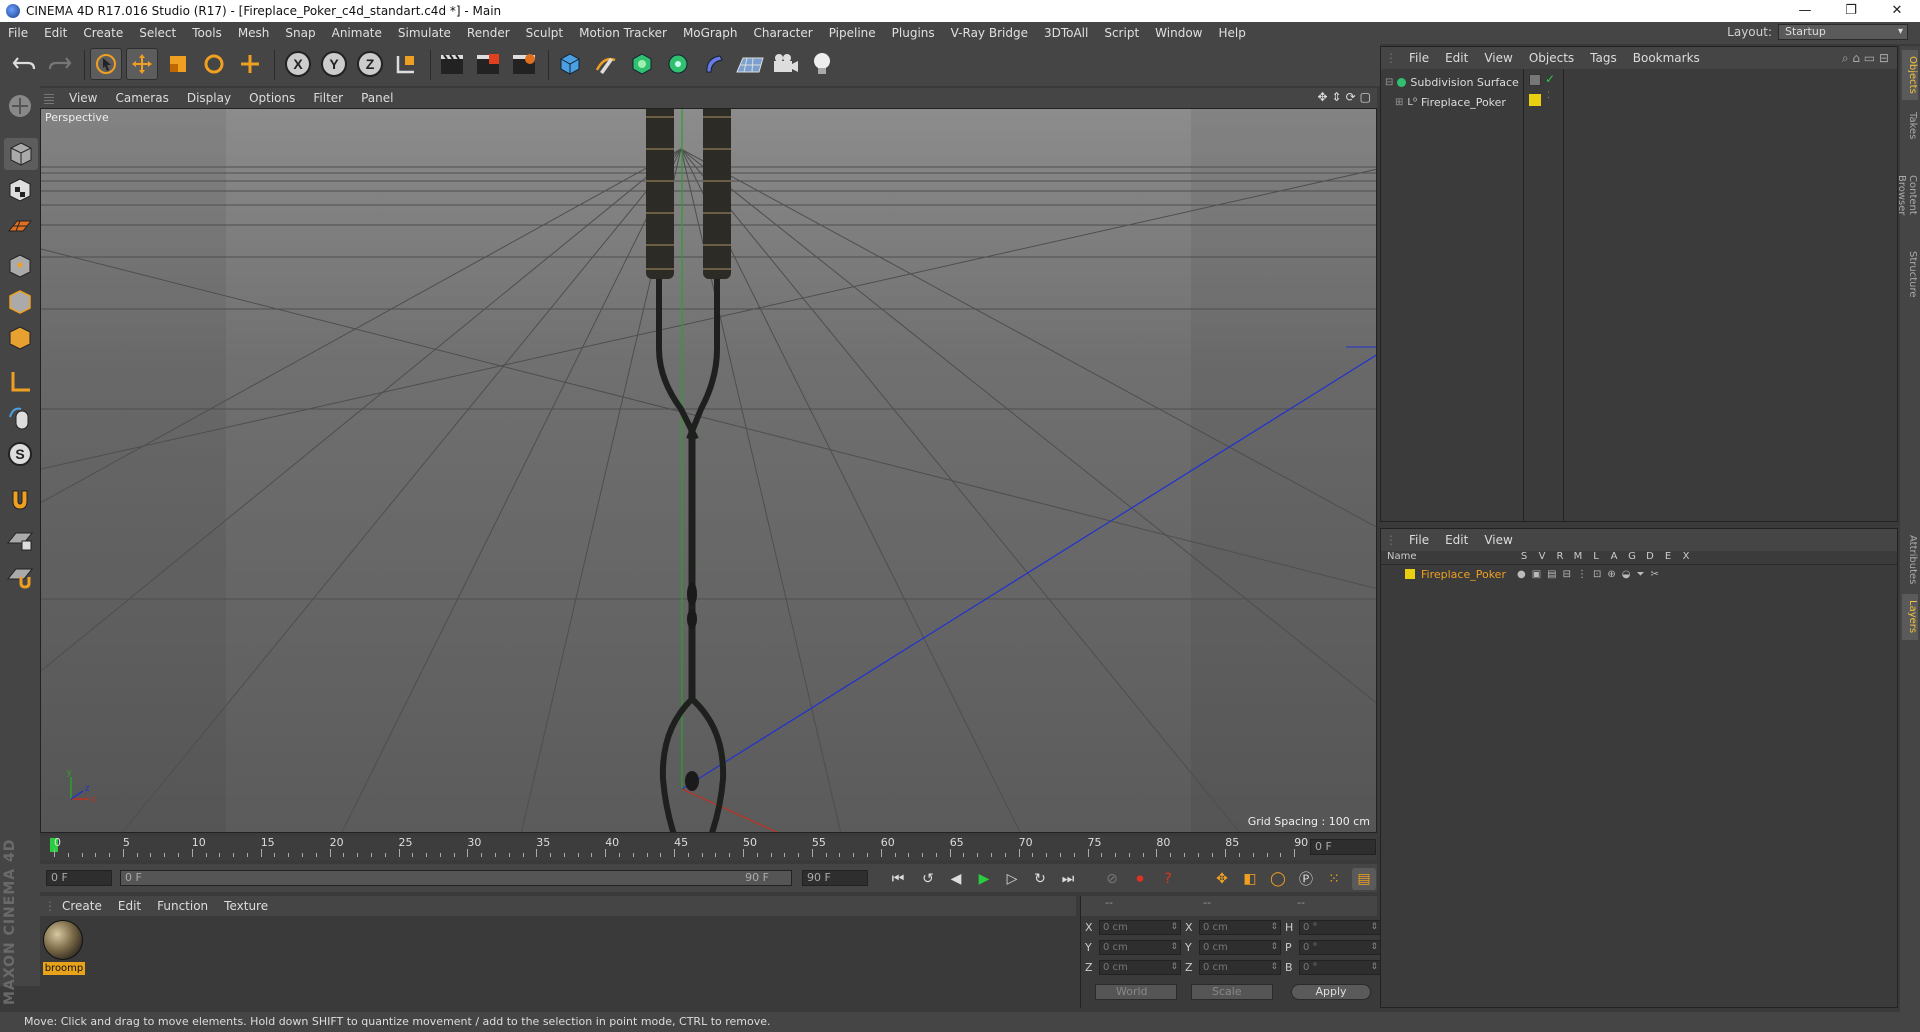 The image size is (1920, 1032). What do you see at coordinates (1452, 82) in the screenshot?
I see `object-row-subdivision-surface: ⊟ Subdivision Surface` at bounding box center [1452, 82].